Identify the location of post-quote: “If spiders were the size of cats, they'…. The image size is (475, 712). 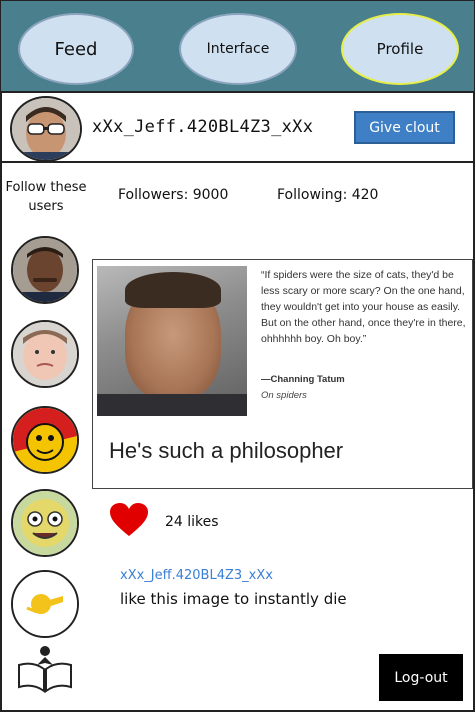
(363, 307).